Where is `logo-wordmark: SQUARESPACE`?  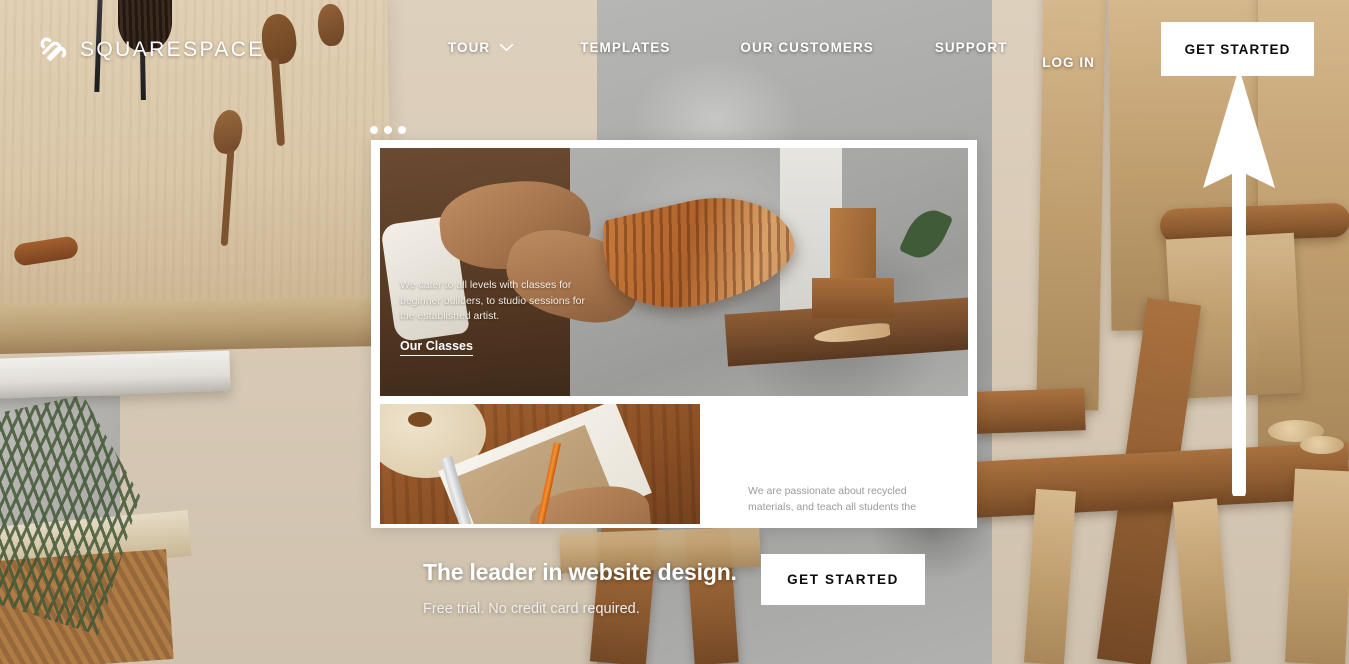 logo-wordmark: SQUARESPACE is located at coordinates (172, 49).